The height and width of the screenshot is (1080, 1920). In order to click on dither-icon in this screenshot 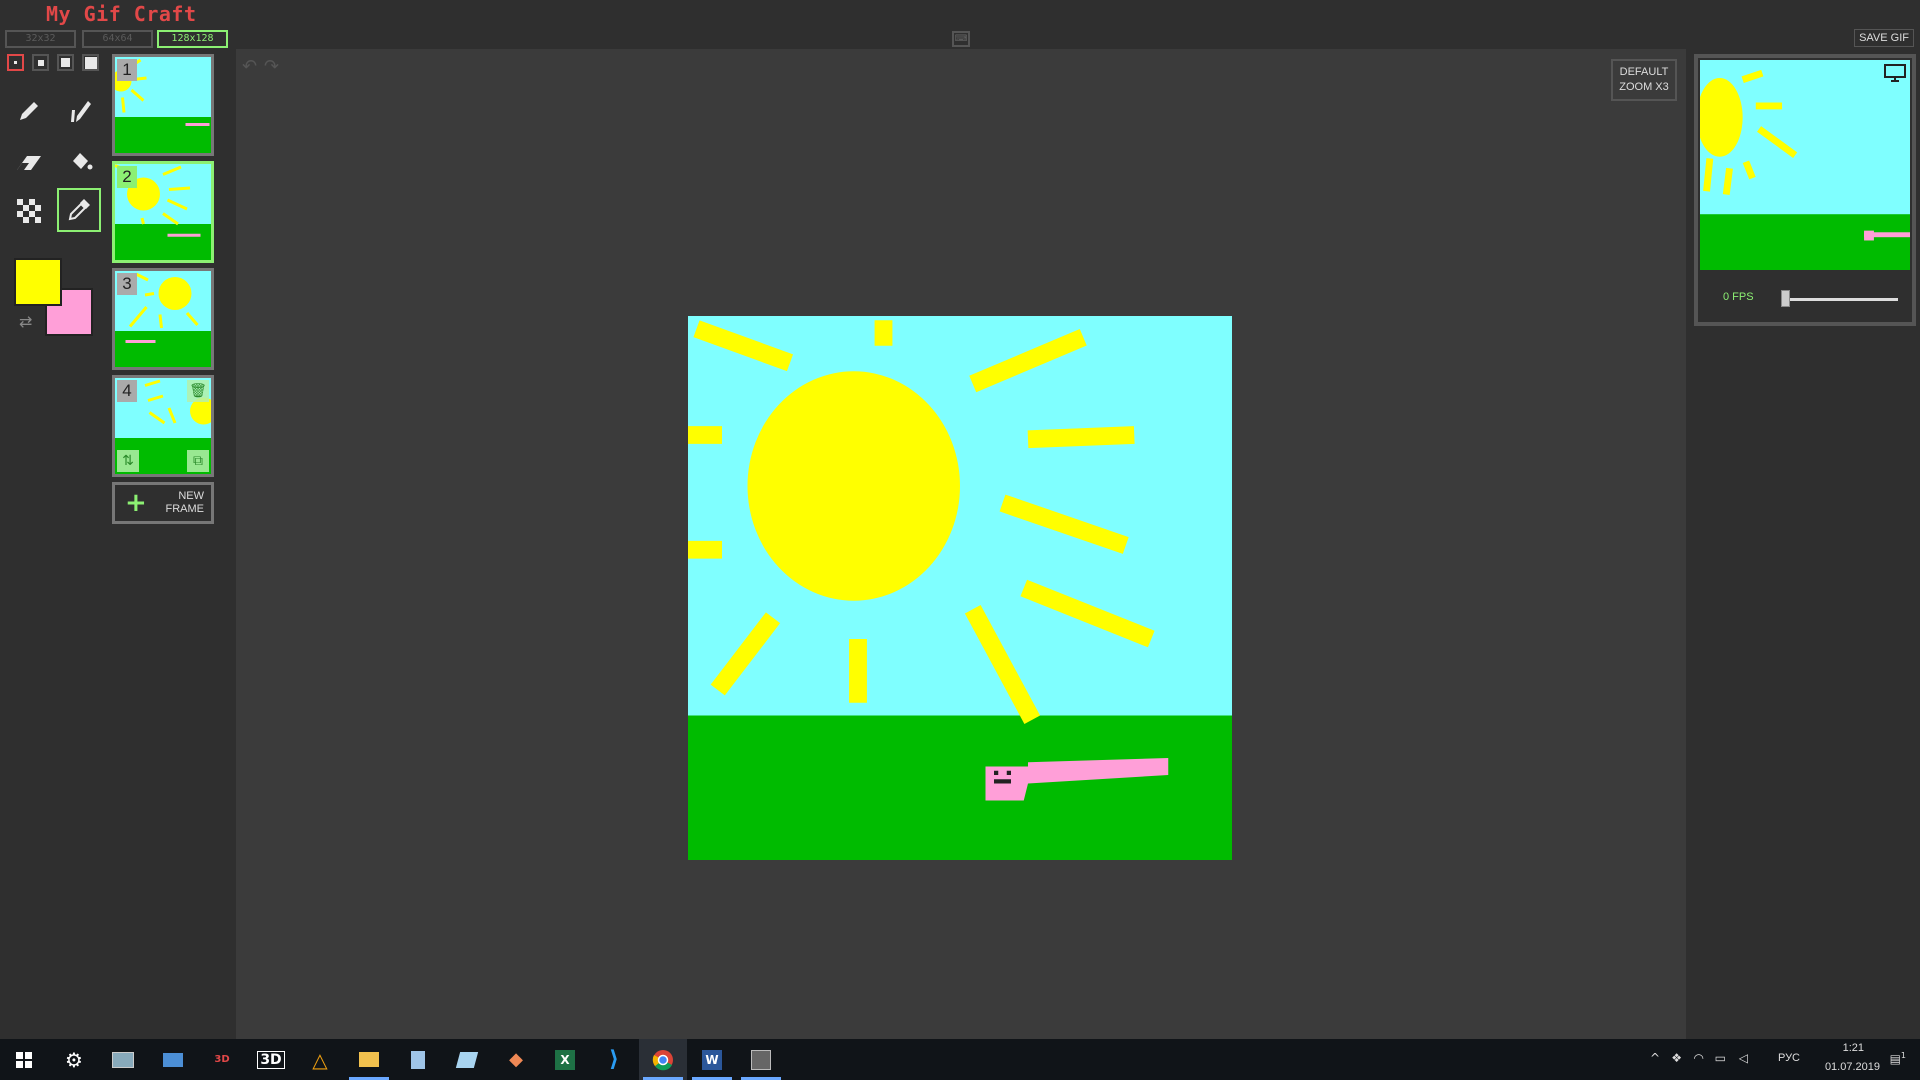, I will do `click(29, 211)`.